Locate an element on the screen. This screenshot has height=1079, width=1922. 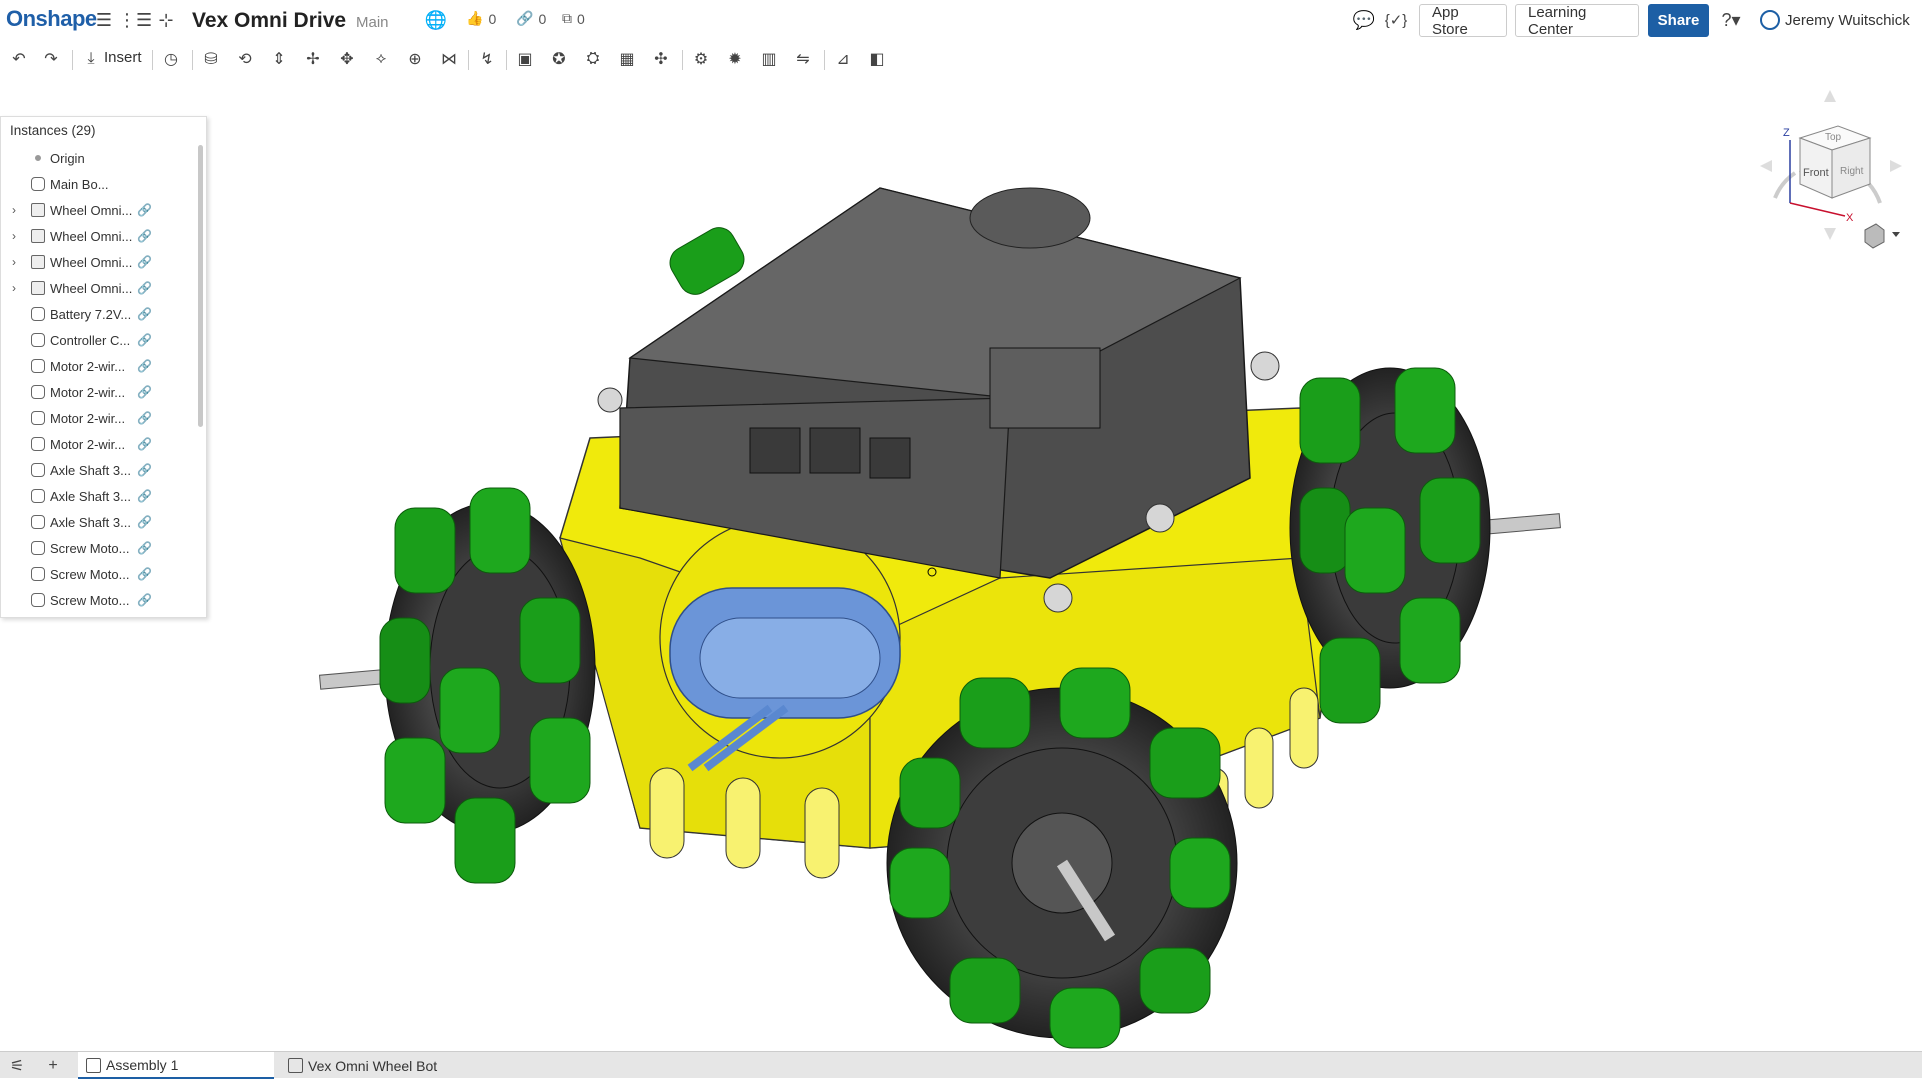
fastened-mate-icon: ⛁ is located at coordinates (211, 59).